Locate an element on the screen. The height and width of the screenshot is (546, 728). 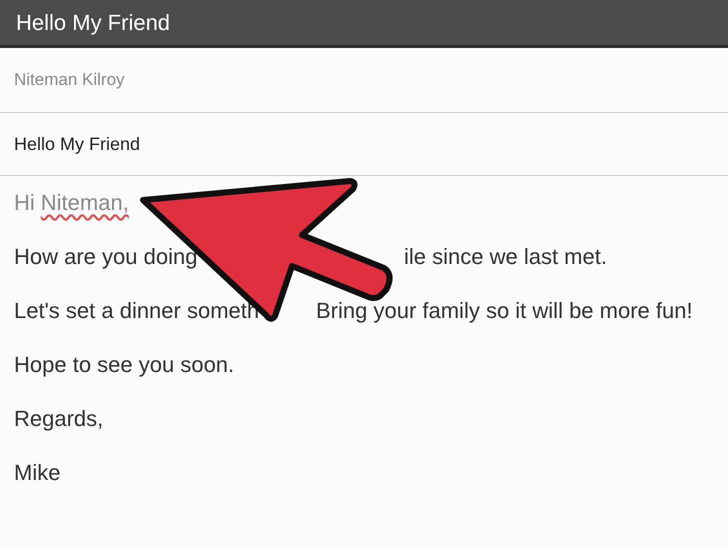
window-title: Hello My Friend is located at coordinates (93, 23).